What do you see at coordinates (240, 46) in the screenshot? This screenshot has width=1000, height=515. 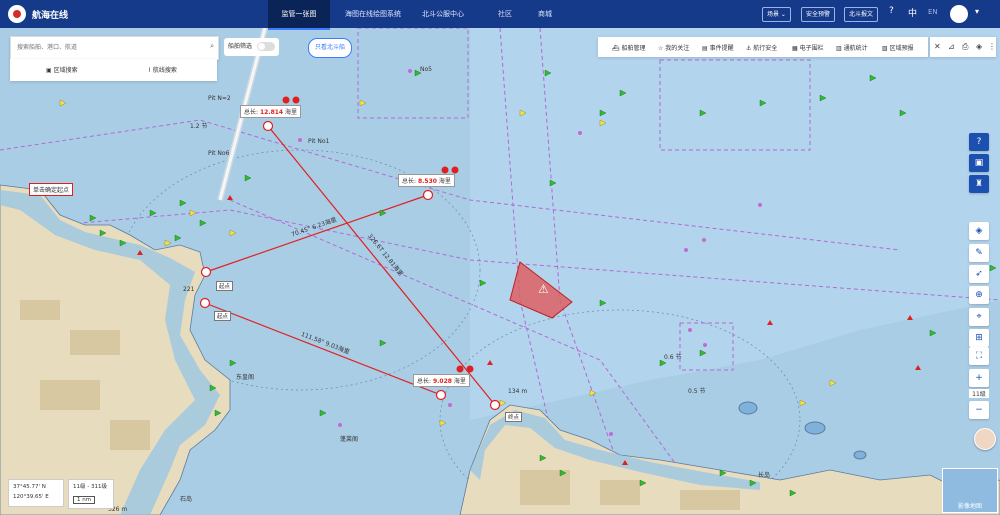 I see `ship-filter-label: 船舶筛选` at bounding box center [240, 46].